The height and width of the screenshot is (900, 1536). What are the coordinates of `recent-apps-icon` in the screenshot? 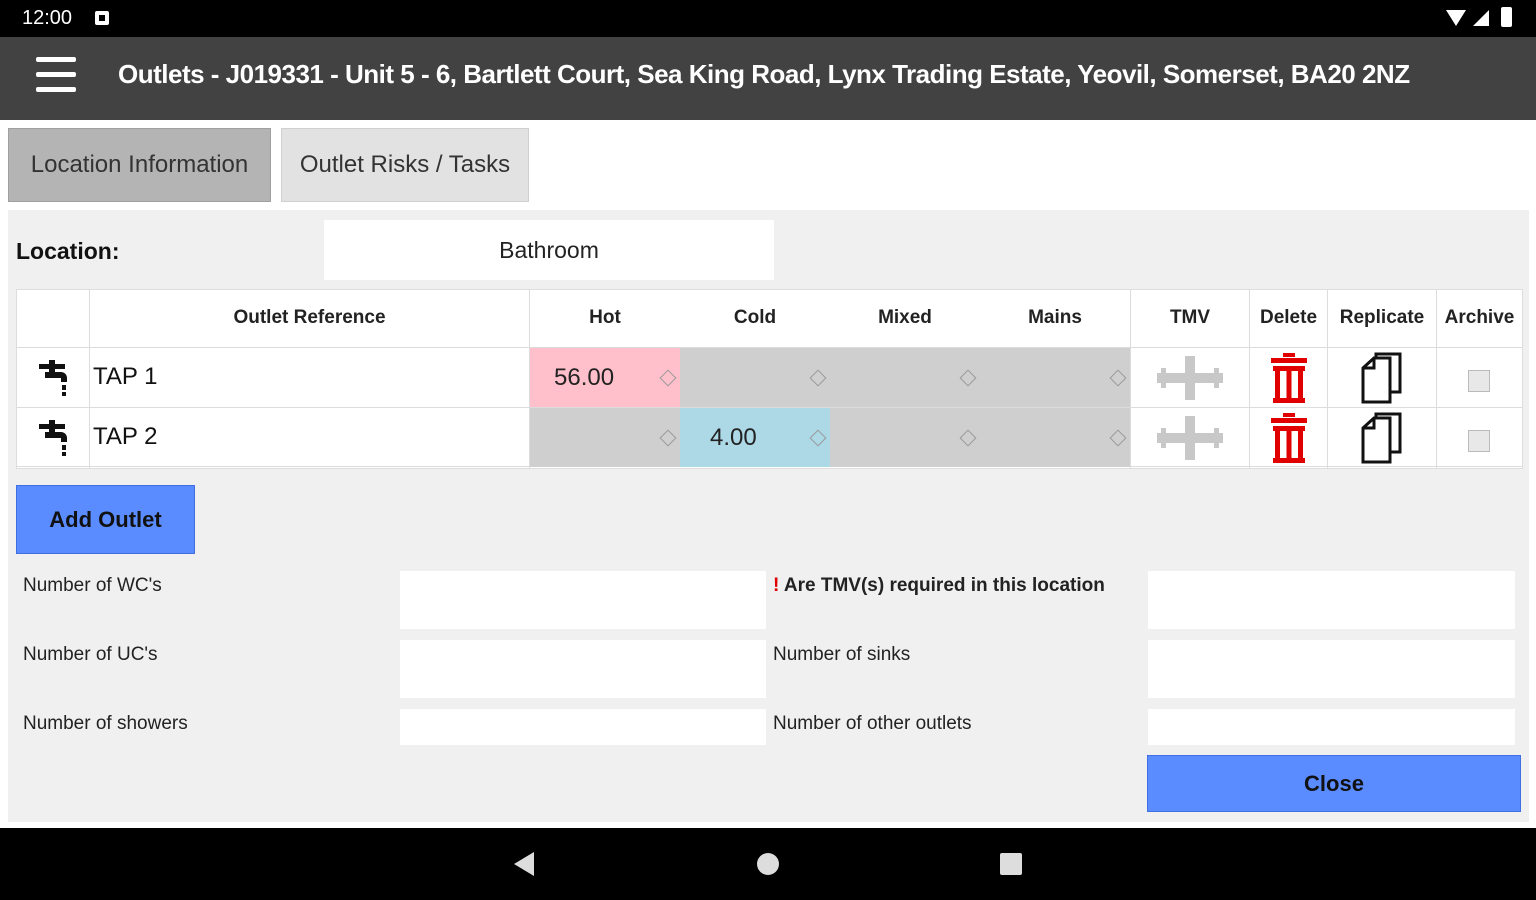 It's located at (1011, 864).